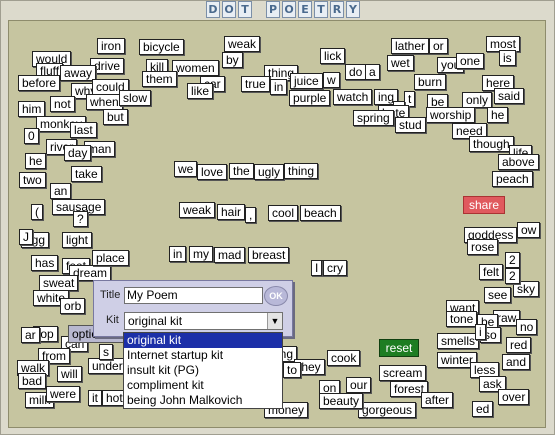  Describe the element at coordinates (203, 385) in the screenshot. I see `kit-option: compliment kit` at that location.